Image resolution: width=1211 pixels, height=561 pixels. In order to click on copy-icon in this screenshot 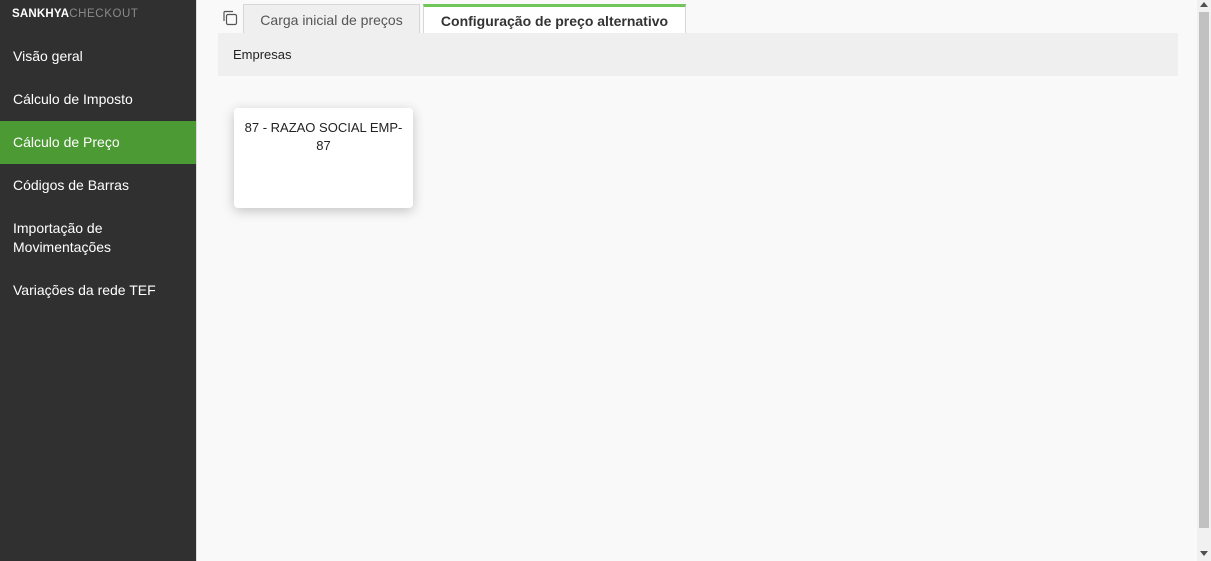, I will do `click(230, 18)`.